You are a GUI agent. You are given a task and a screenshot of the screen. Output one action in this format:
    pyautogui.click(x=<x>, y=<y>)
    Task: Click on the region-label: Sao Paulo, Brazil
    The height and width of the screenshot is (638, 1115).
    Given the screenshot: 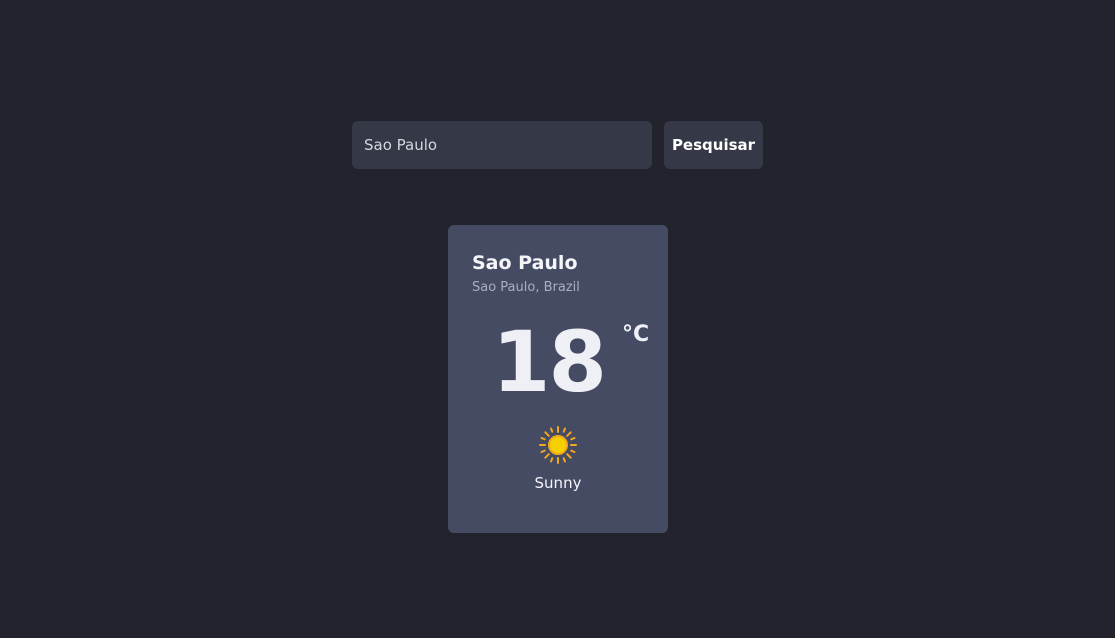 What is the action you would take?
    pyautogui.click(x=526, y=287)
    